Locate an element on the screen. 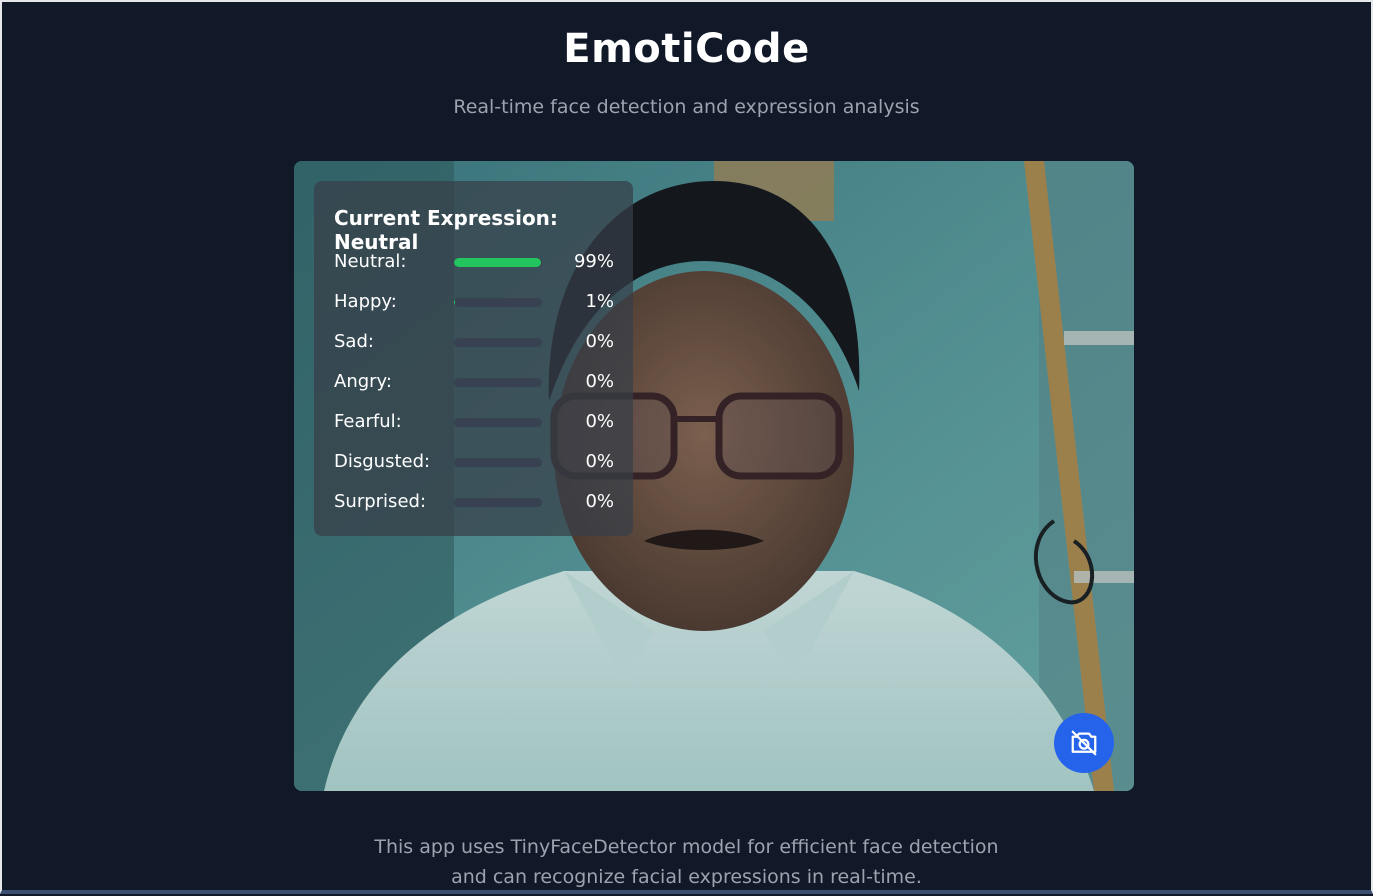 Image resolution: width=1373 pixels, height=896 pixels. expression-label: Sad: is located at coordinates (354, 341).